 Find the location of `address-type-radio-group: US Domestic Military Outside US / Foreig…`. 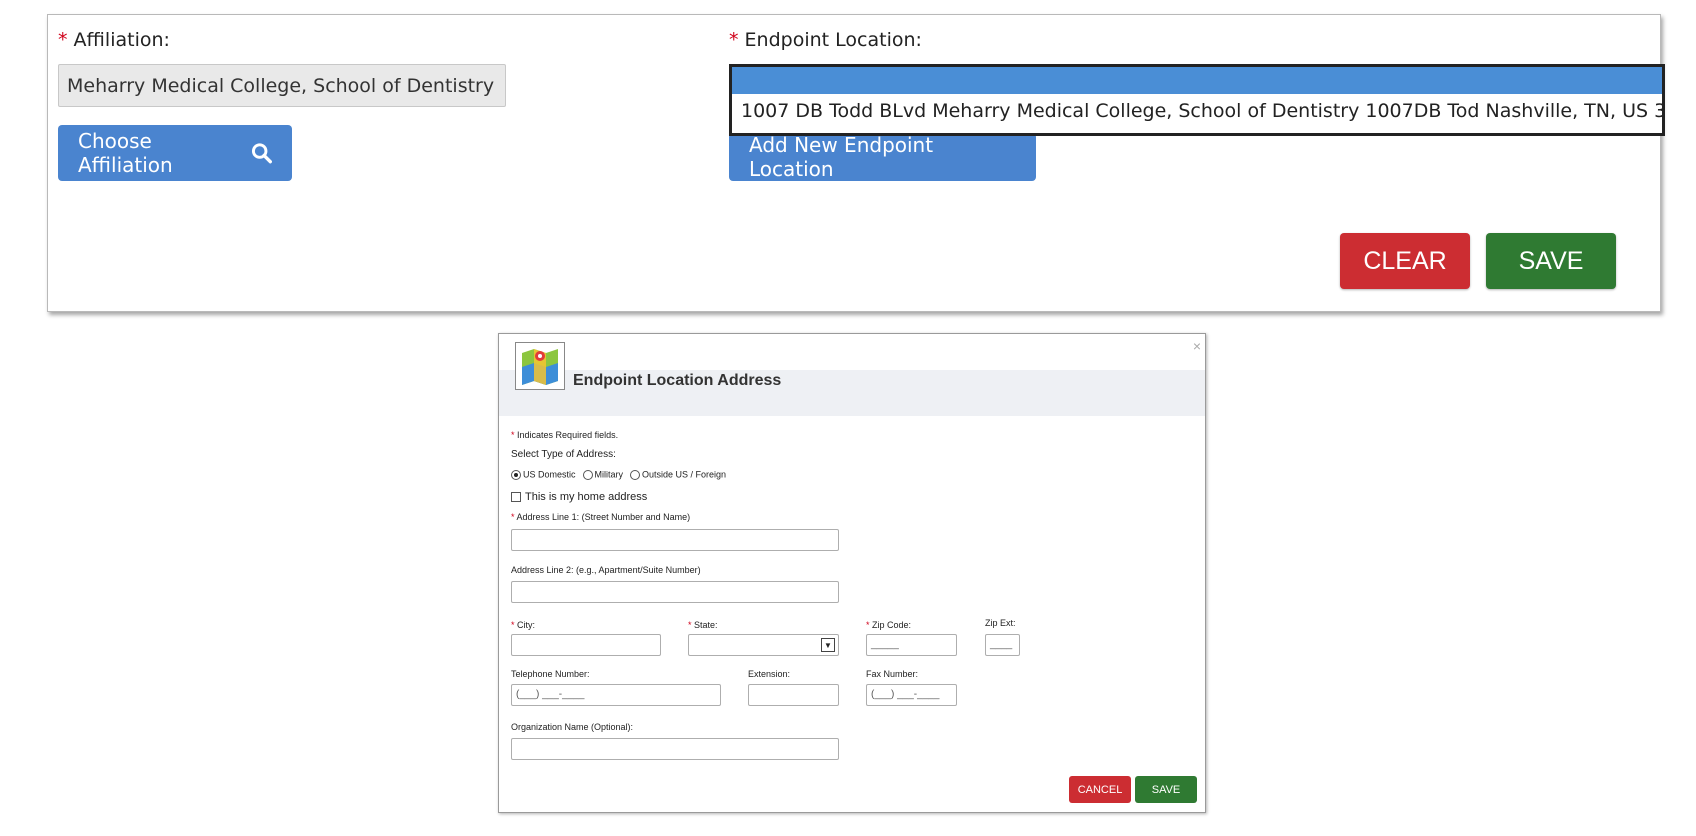

address-type-radio-group: US Domestic Military Outside US / Foreig… is located at coordinates (618, 474).